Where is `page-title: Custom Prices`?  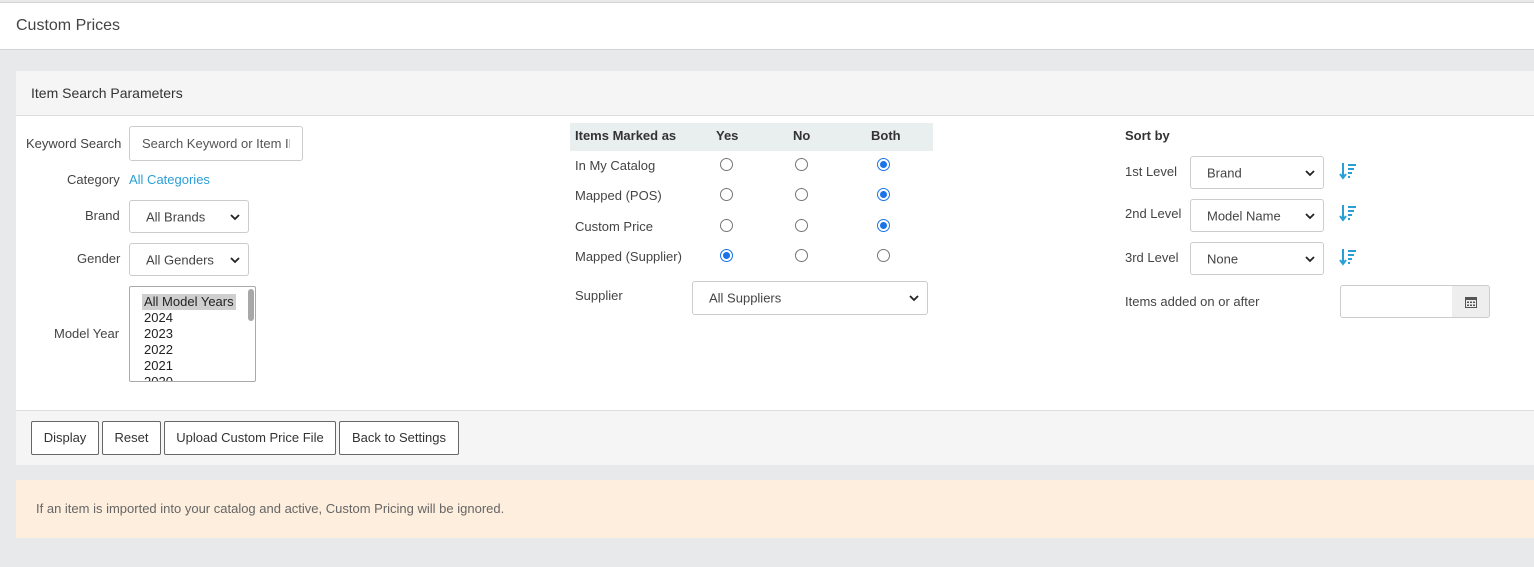
page-title: Custom Prices is located at coordinates (68, 25).